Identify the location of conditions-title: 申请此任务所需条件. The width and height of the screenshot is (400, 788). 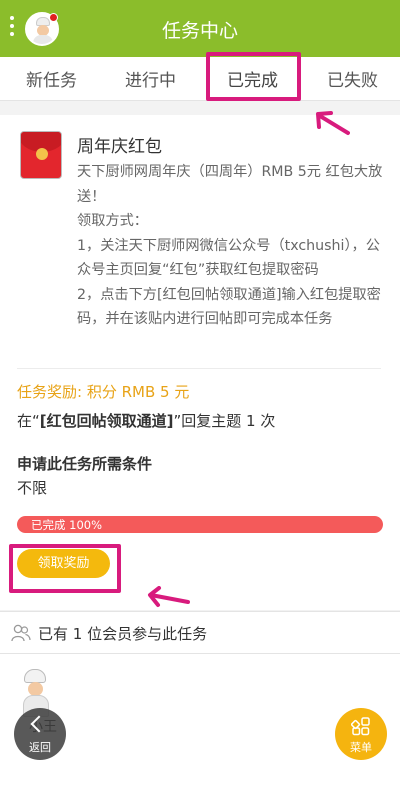
(85, 464).